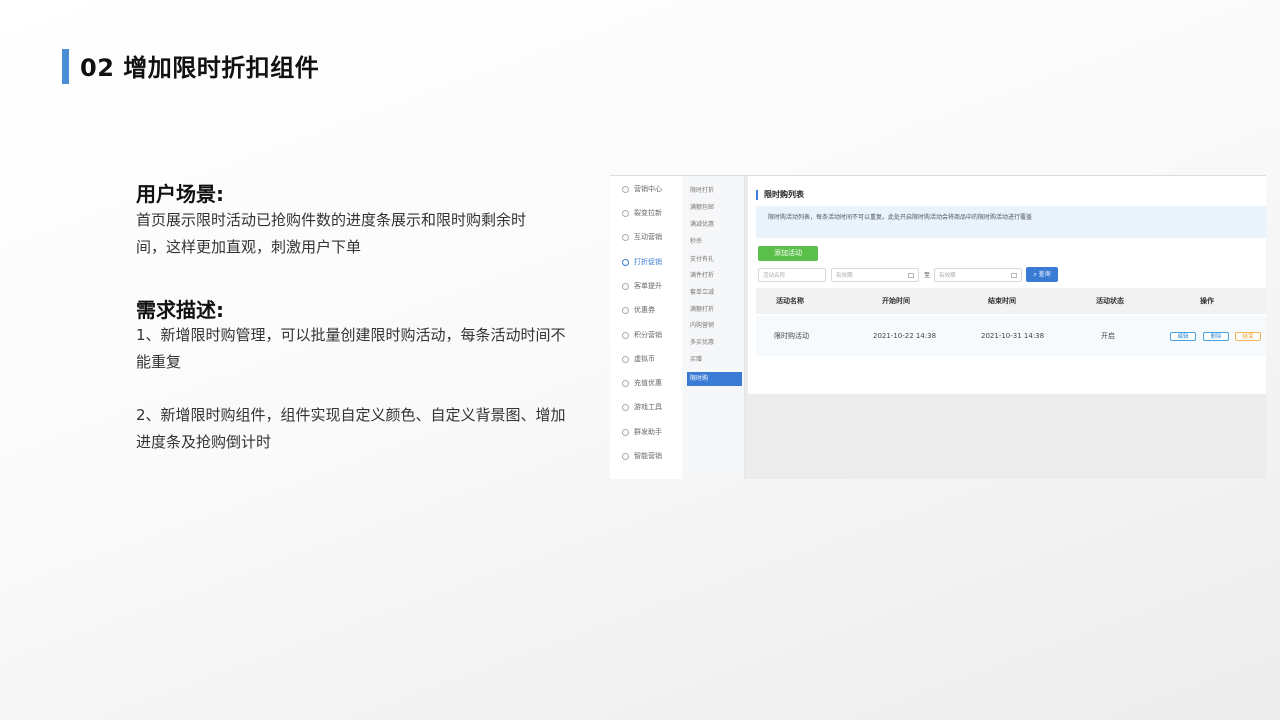 This screenshot has height=720, width=1280. What do you see at coordinates (791, 336) in the screenshot?
I see `cell-activity-name: 限时购活动` at bounding box center [791, 336].